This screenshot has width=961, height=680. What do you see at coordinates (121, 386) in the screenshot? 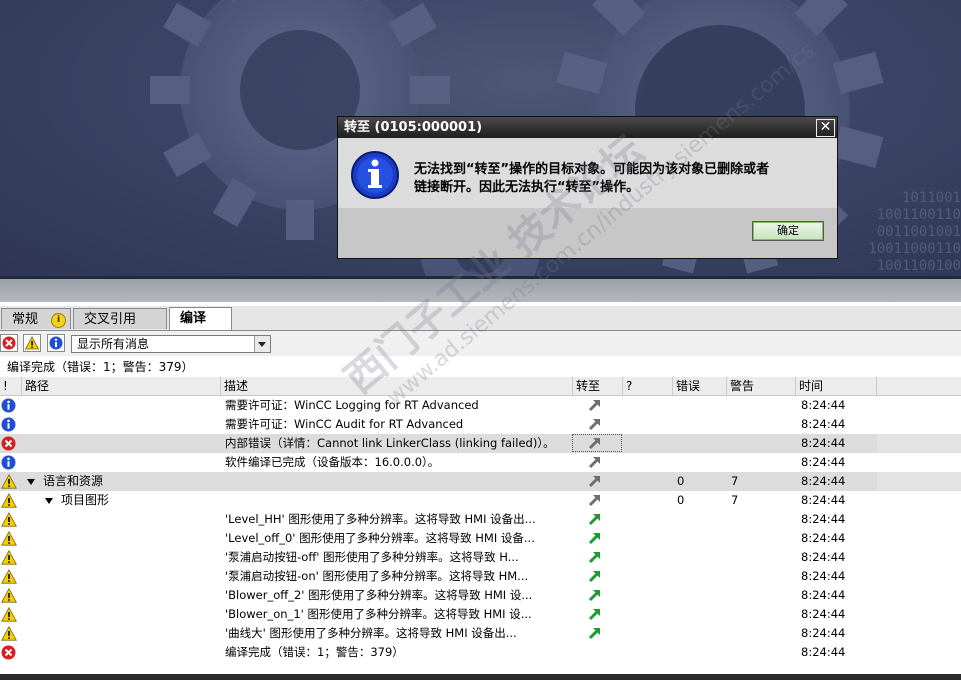
I see `column-header-path: 路径` at bounding box center [121, 386].